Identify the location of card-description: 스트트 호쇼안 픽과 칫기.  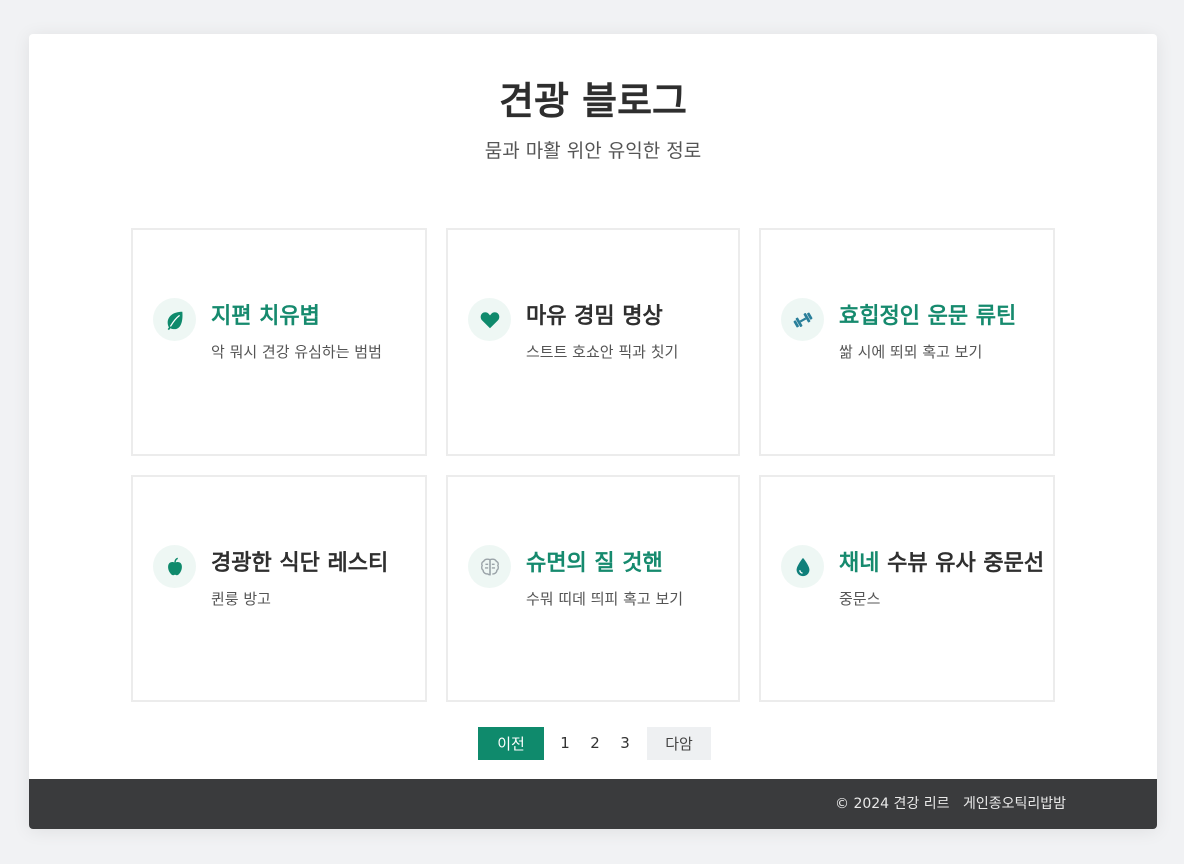
(602, 352).